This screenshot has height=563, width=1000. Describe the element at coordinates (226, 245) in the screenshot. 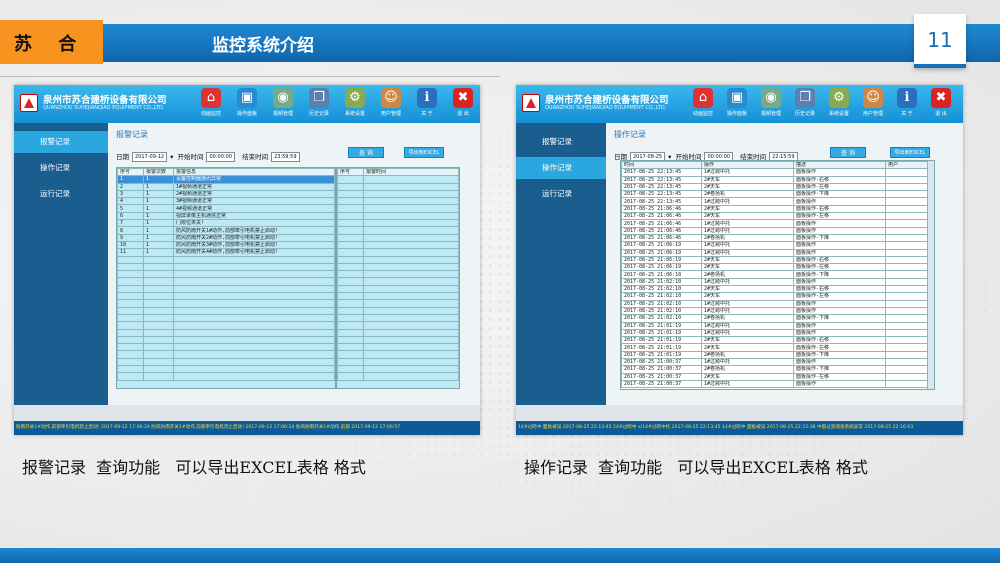

I see `table-row: 10 1 防风防雨开关3#动作,前部牵引电机禁止启动!` at that location.